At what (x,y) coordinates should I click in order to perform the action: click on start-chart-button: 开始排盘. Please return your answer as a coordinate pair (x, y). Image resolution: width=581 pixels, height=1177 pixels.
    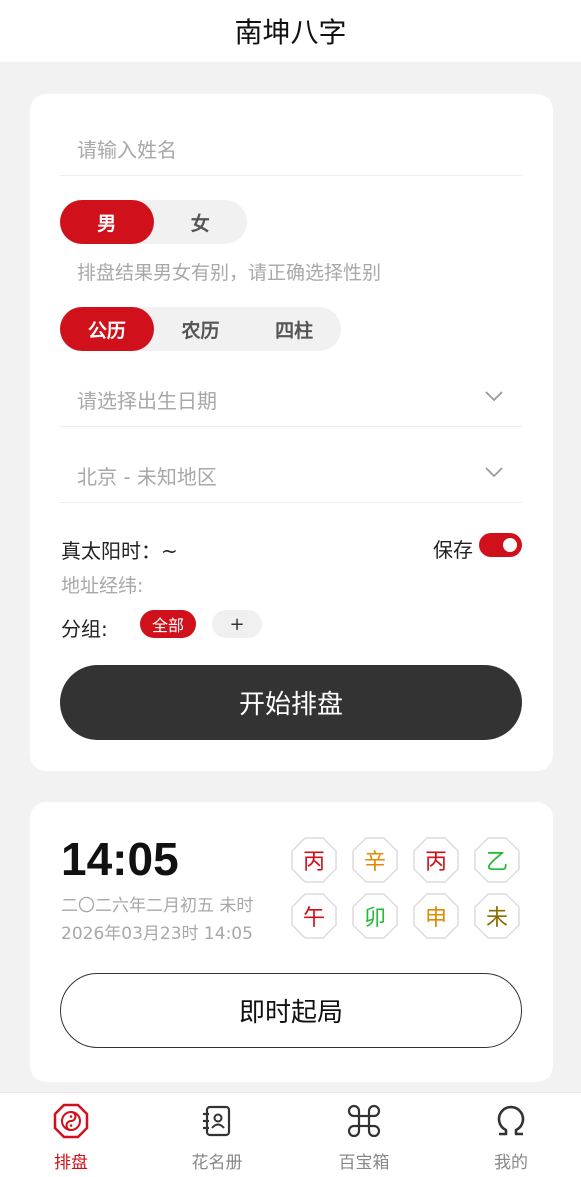
    Looking at the image, I should click on (291, 702).